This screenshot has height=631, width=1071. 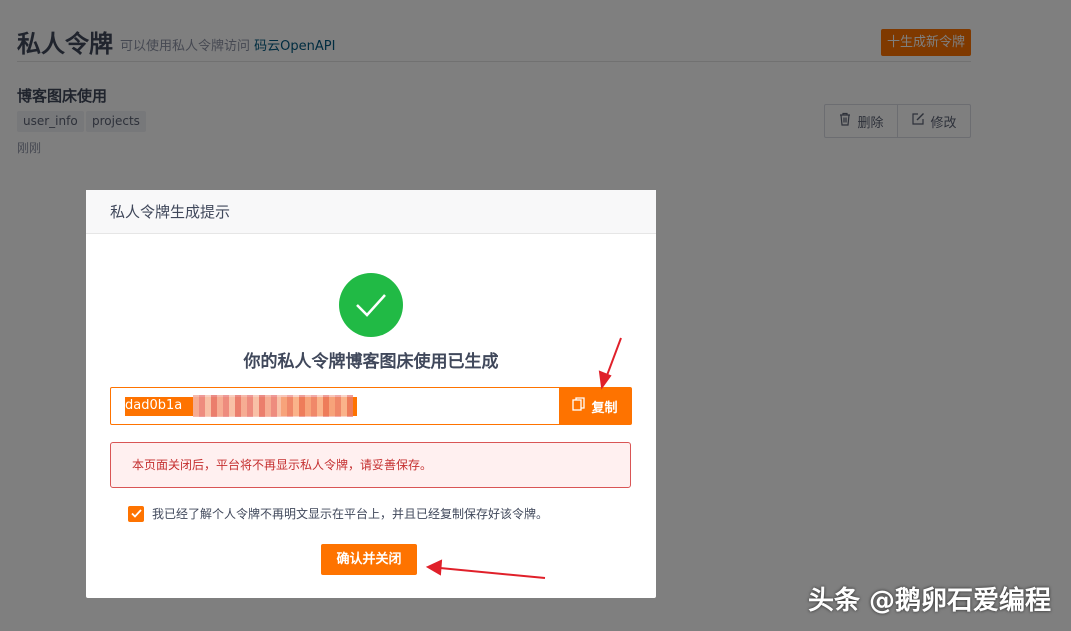 What do you see at coordinates (350, 513) in the screenshot?
I see `agree-label: 我已经了解个人令牌不再明文显示在平台上，并且已经复制保存好该令牌。` at bounding box center [350, 513].